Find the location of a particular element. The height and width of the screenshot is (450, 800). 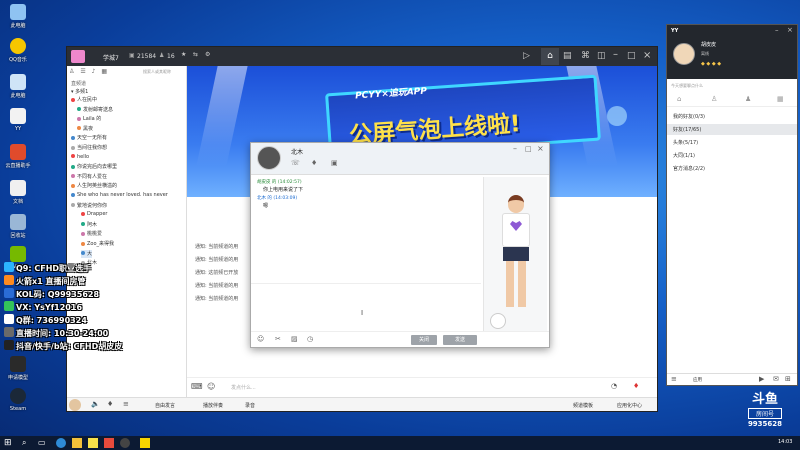

friend-group: 好友(17/65) is located at coordinates (732, 129).